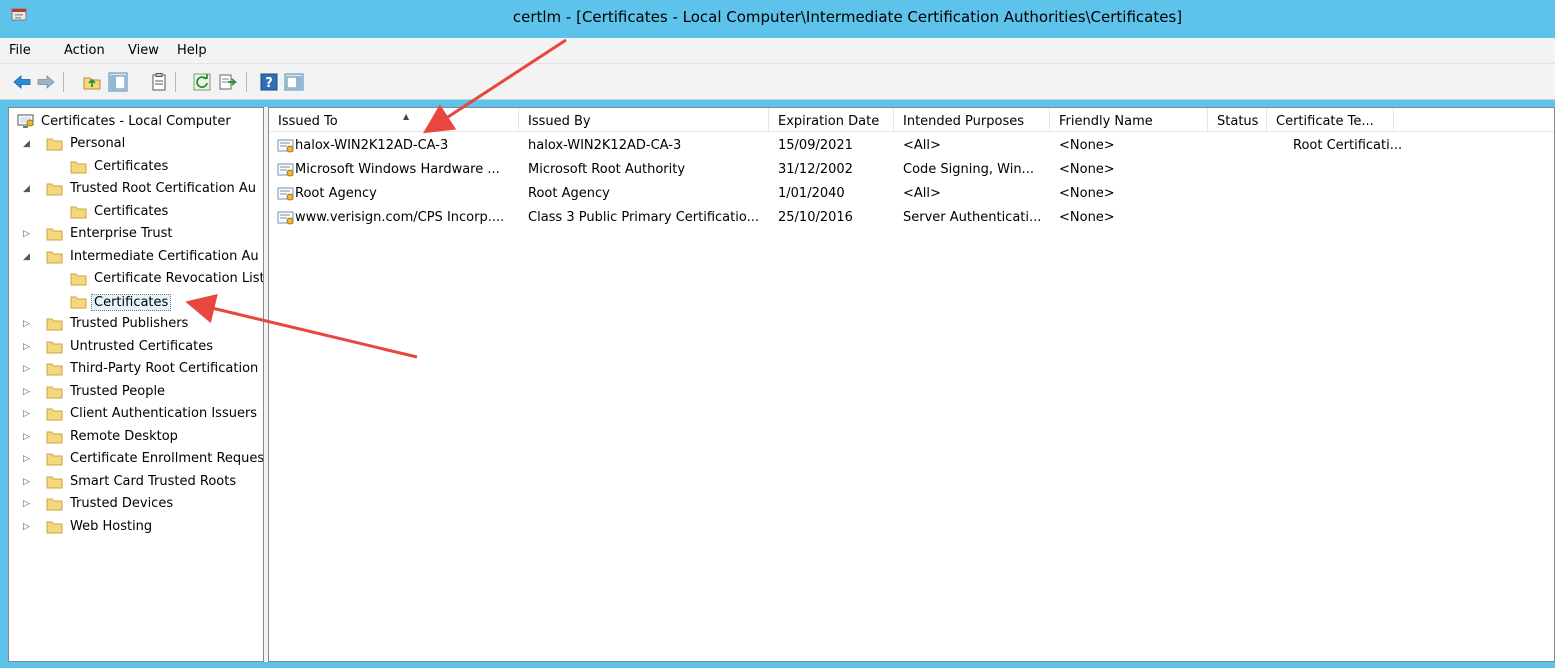 The width and height of the screenshot is (1555, 668). I want to click on table-cell: 25/10/2016, so click(815, 217).